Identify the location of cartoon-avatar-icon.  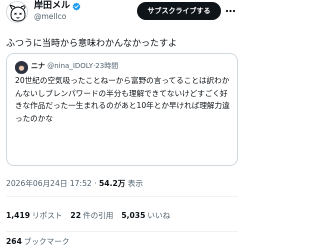
(17, 13).